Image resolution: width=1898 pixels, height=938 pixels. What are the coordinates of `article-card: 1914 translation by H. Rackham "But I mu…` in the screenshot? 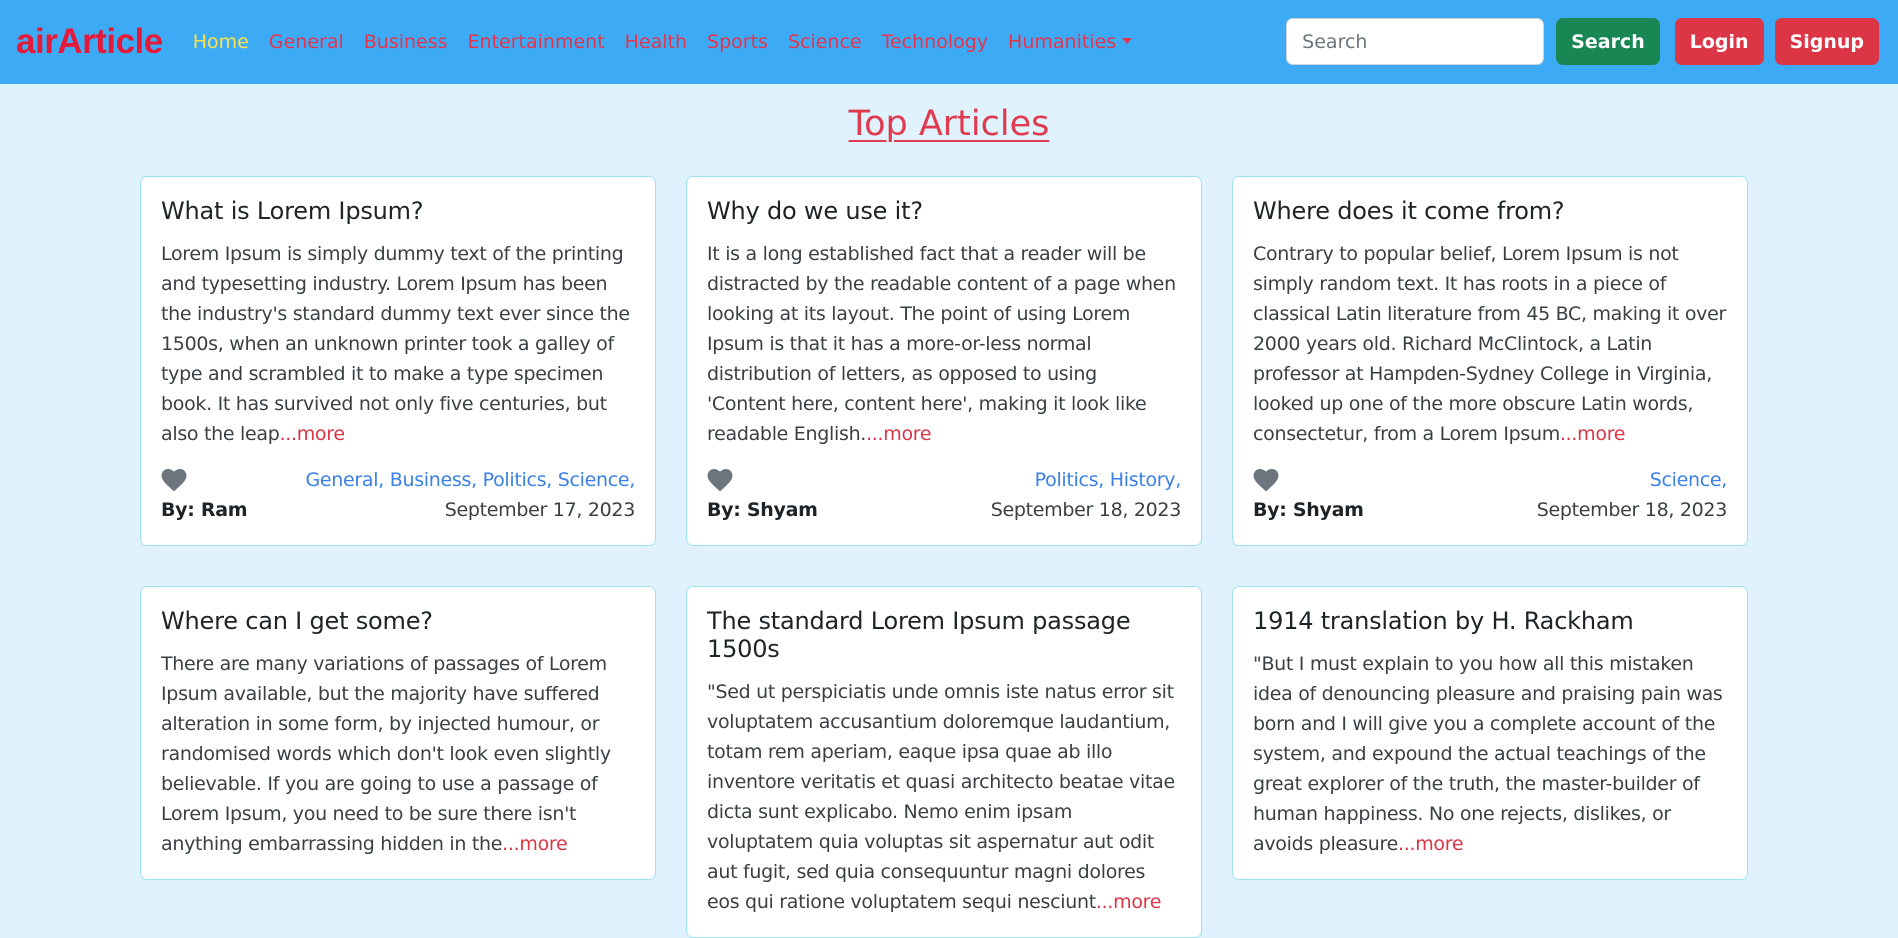 It's located at (1490, 733).